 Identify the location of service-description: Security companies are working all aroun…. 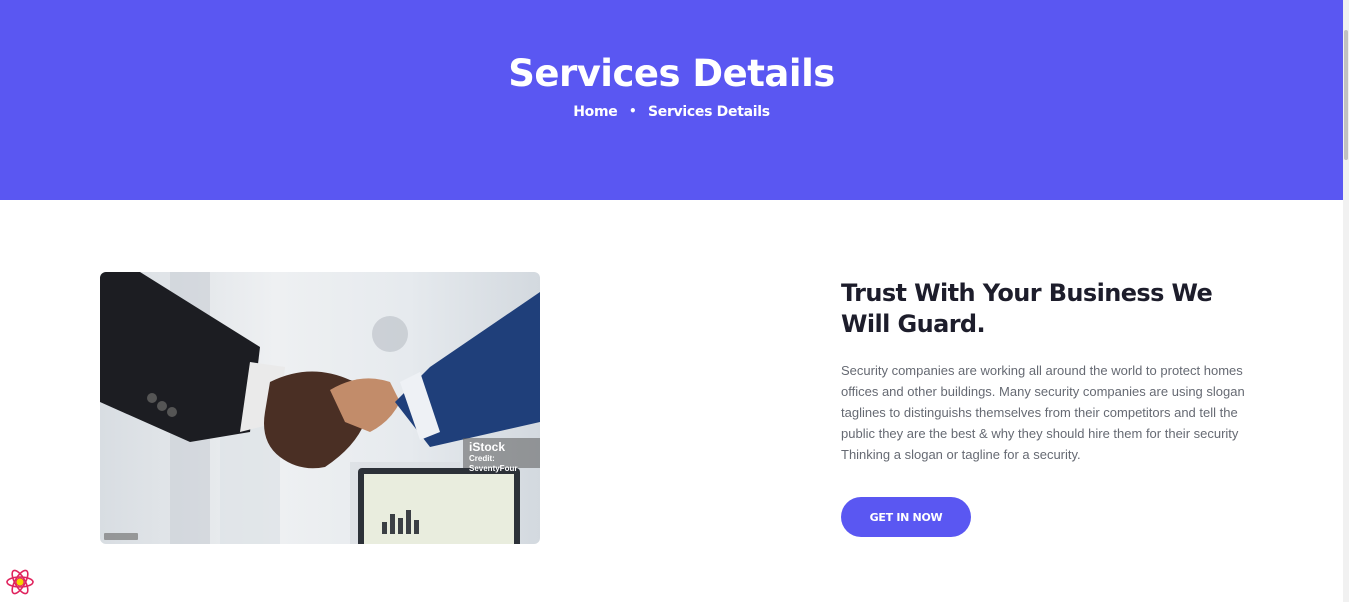
(1043, 412).